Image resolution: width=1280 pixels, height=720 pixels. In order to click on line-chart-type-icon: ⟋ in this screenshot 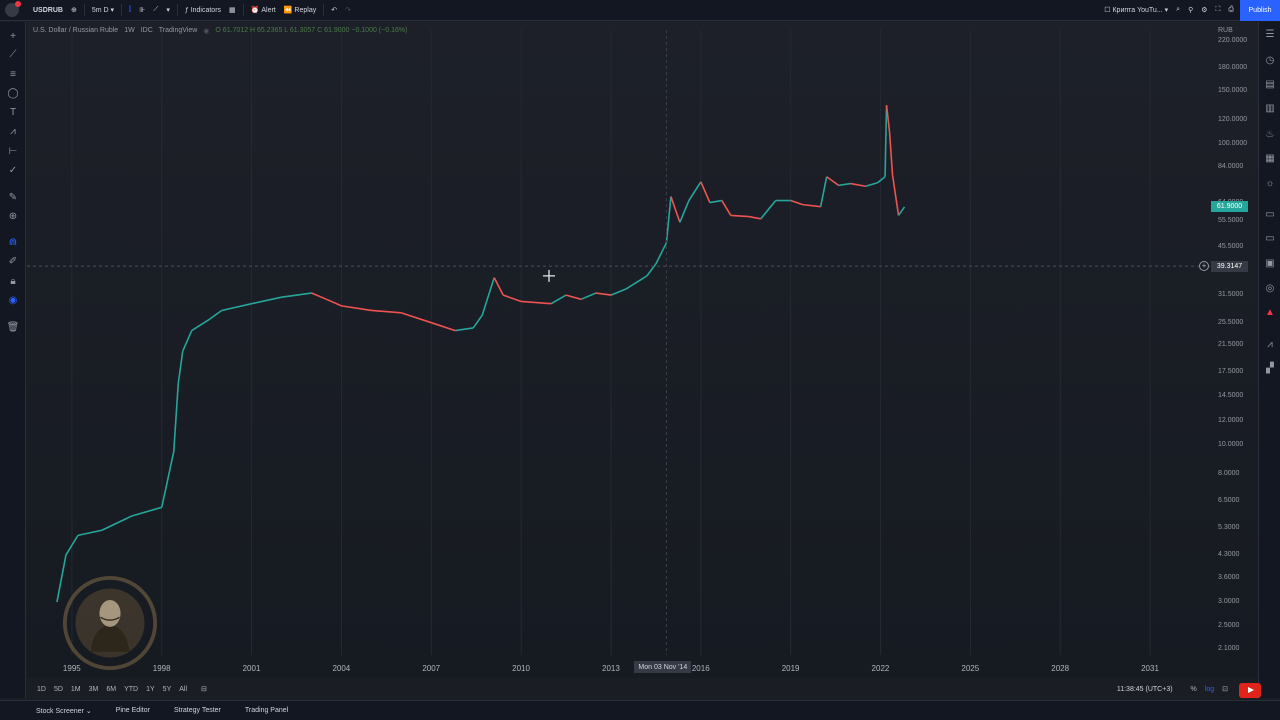, I will do `click(155, 10)`.